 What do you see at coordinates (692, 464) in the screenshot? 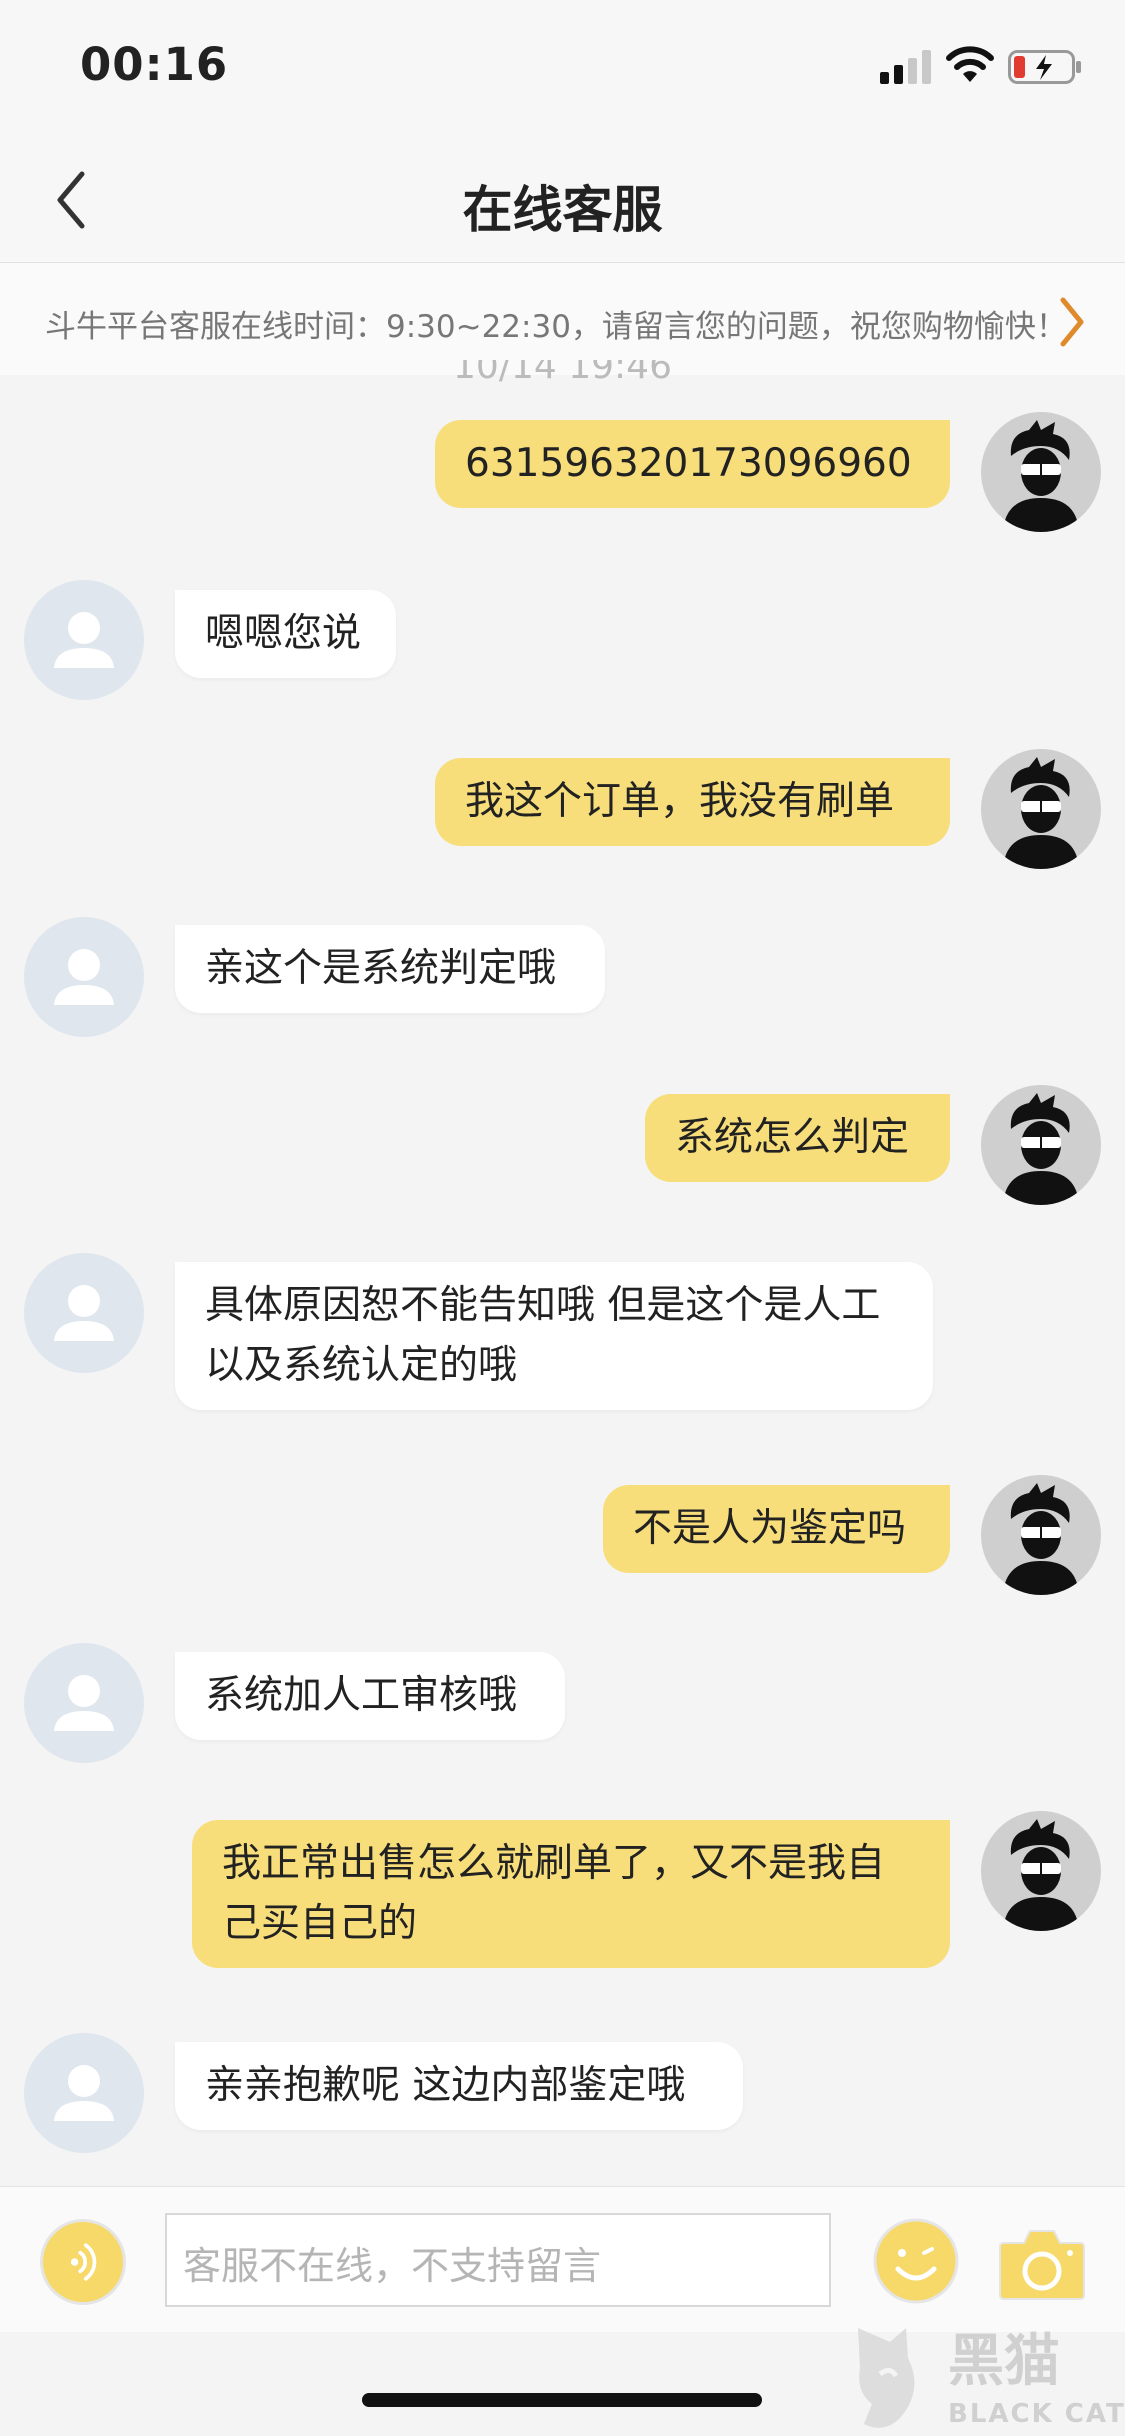
I see `my-message: 631596320173096960` at bounding box center [692, 464].